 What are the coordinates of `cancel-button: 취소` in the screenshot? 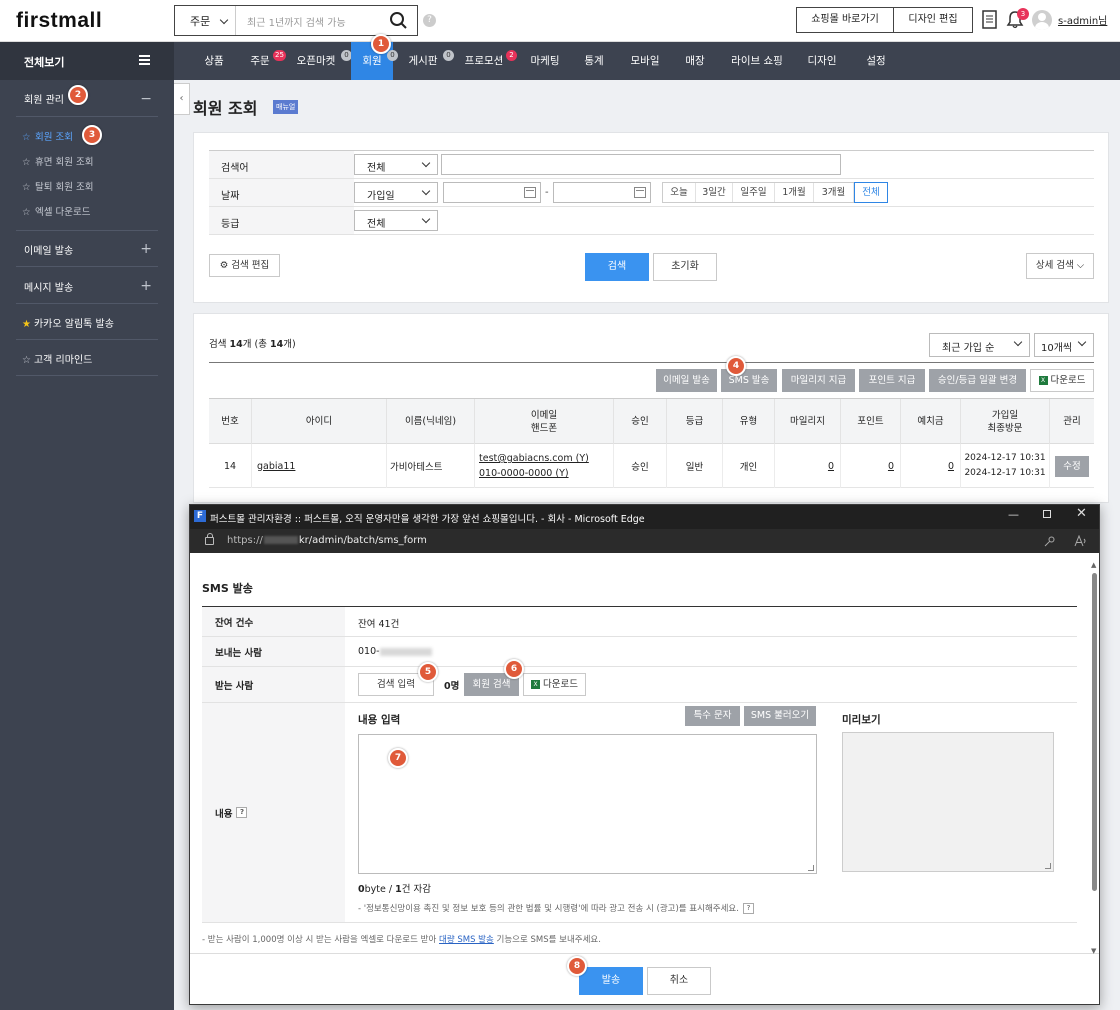 It's located at (679, 981).